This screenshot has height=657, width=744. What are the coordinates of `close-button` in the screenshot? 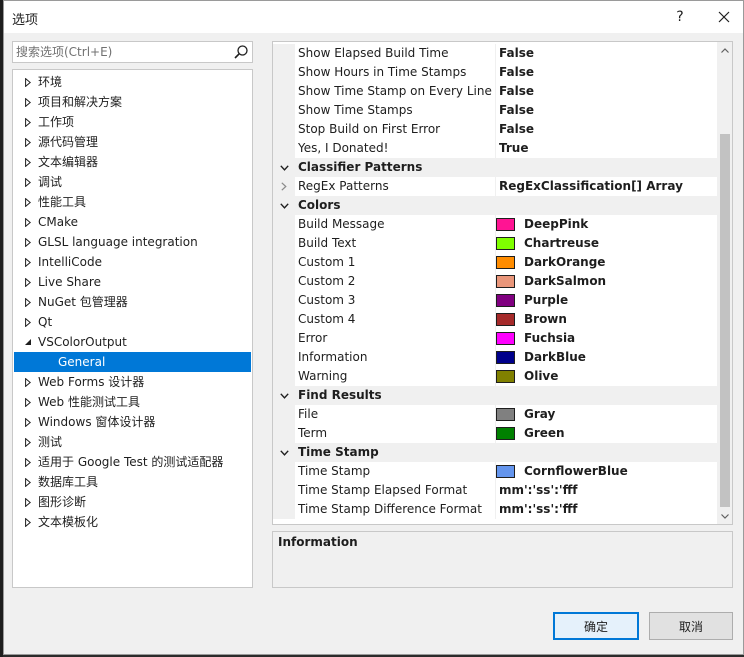 It's located at (724, 17).